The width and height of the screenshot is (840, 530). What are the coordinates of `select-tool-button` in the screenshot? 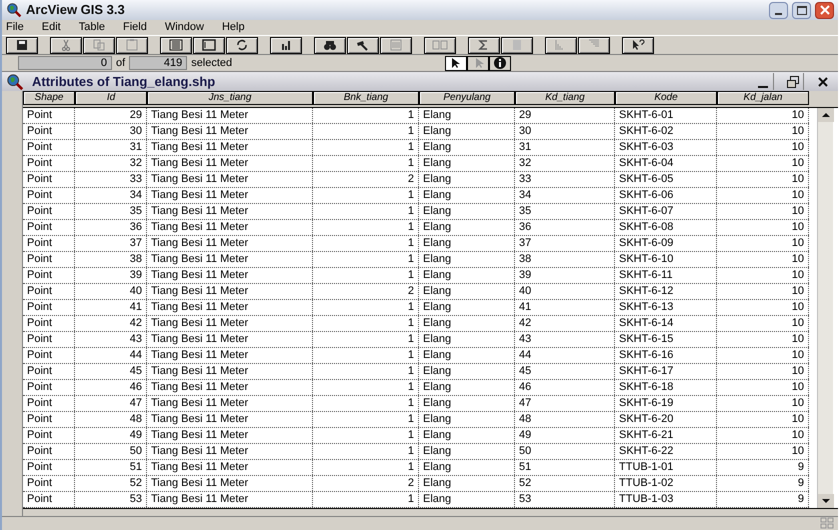 It's located at (456, 63).